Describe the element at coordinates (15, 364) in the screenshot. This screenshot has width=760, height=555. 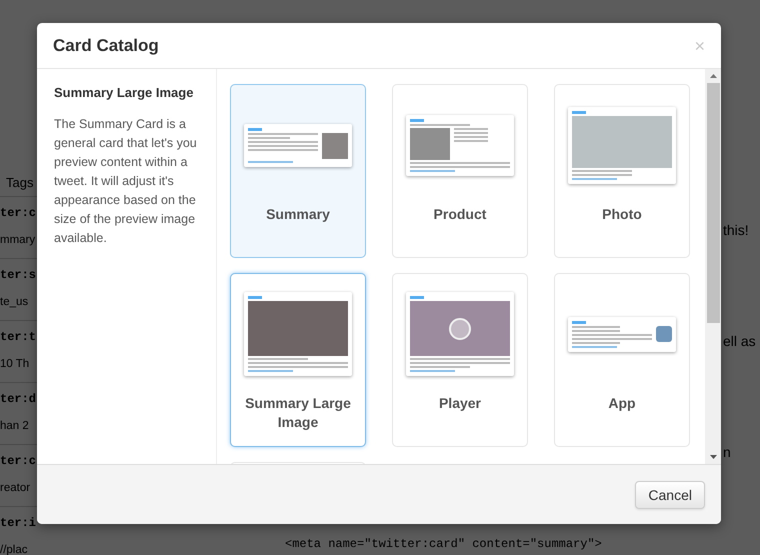
I see `field-value: 10 Th` at that location.